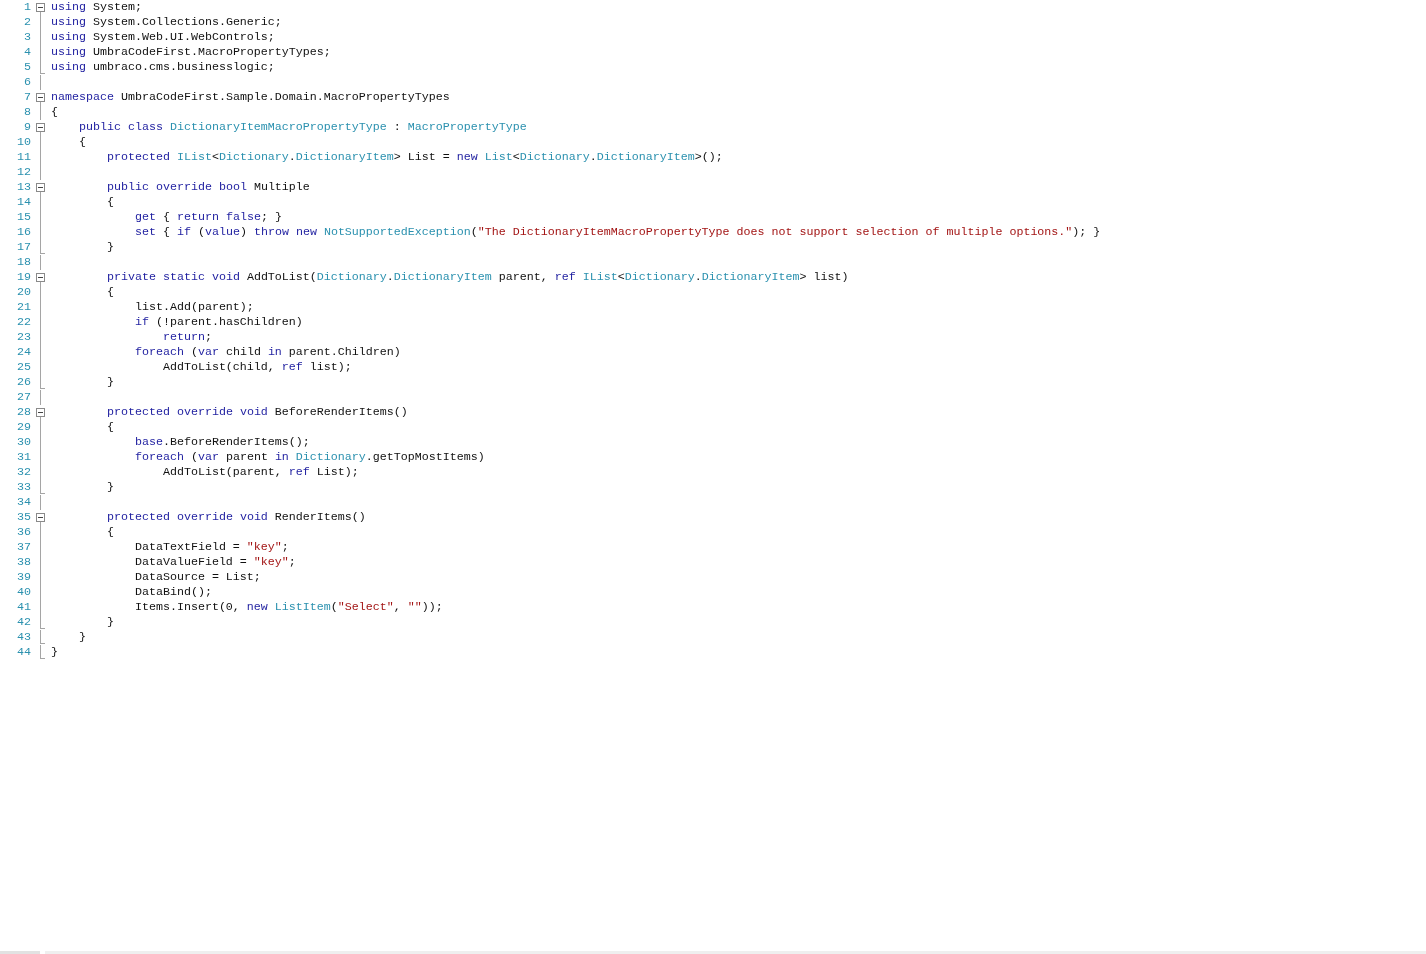  Describe the element at coordinates (235, 517) in the screenshot. I see `code-line: protected override void RenderItems()` at that location.